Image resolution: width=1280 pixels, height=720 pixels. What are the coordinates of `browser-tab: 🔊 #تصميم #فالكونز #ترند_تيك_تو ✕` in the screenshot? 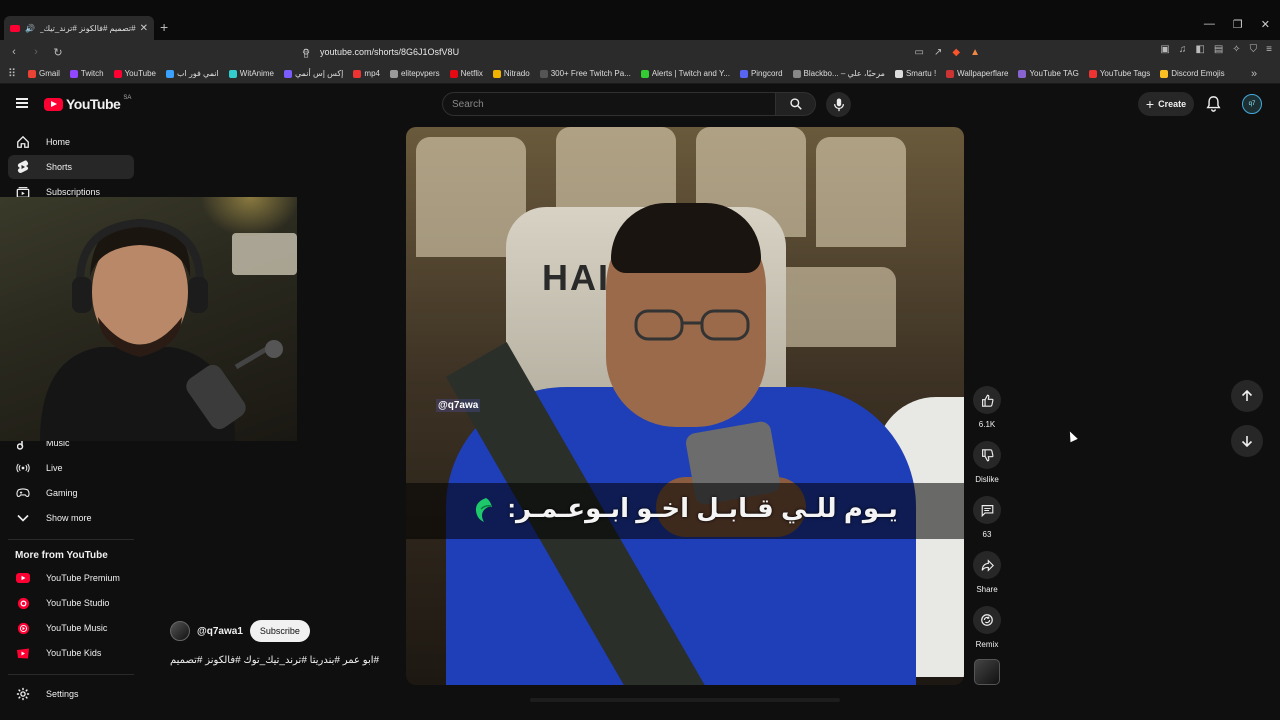 It's located at (79, 28).